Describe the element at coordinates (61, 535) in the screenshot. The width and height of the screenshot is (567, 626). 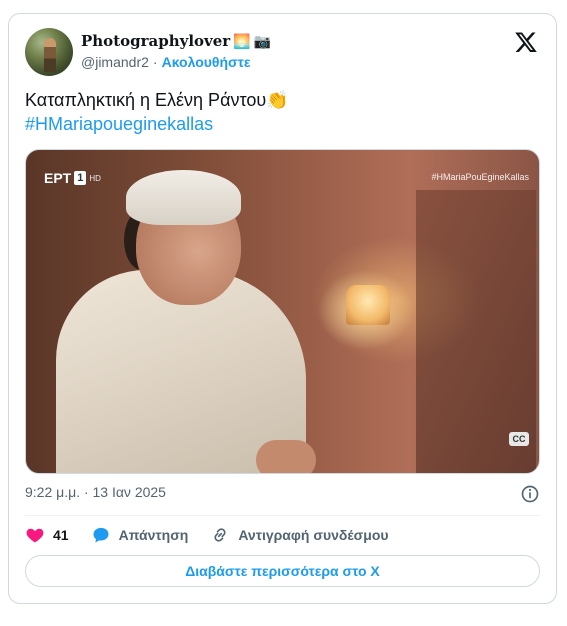
I see `like-count: 41` at that location.